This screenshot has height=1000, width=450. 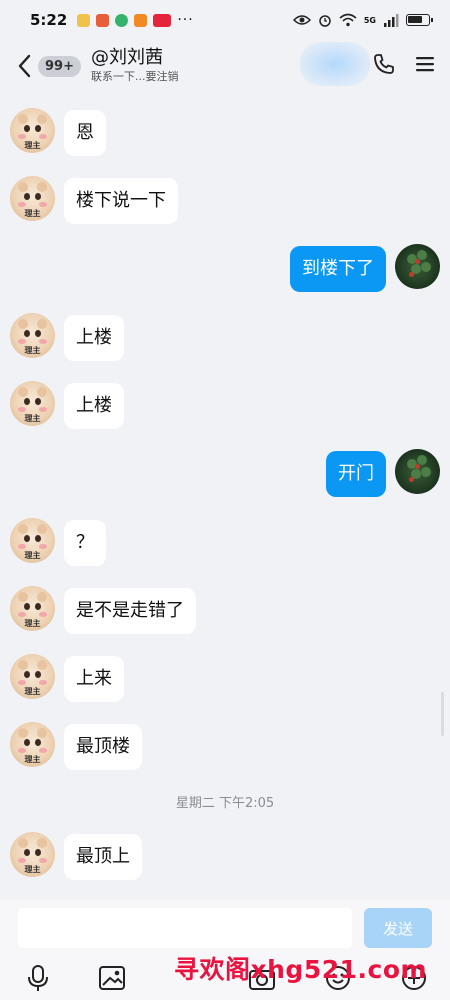 I want to click on shield-icon, so click(x=122, y=20).